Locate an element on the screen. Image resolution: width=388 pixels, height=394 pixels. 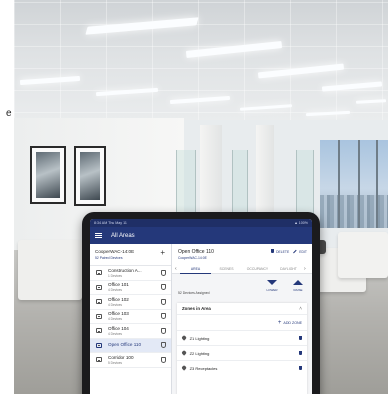
tab-occupancy: OCCUPANCY is located at coordinates (257, 269).